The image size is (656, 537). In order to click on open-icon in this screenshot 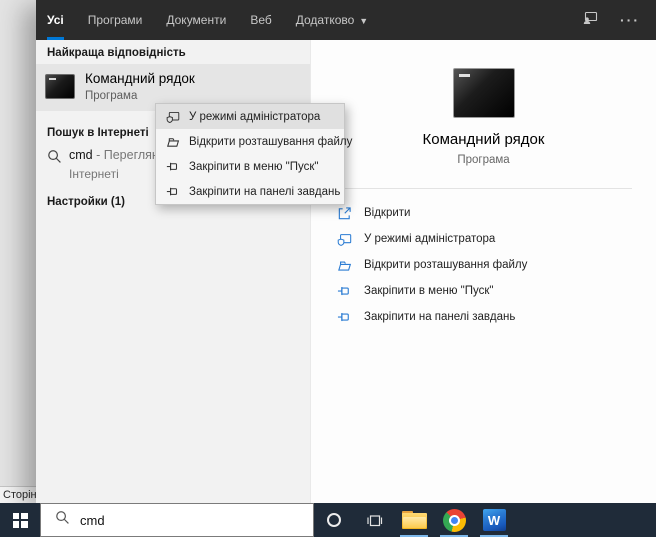, I will do `click(344, 212)`.